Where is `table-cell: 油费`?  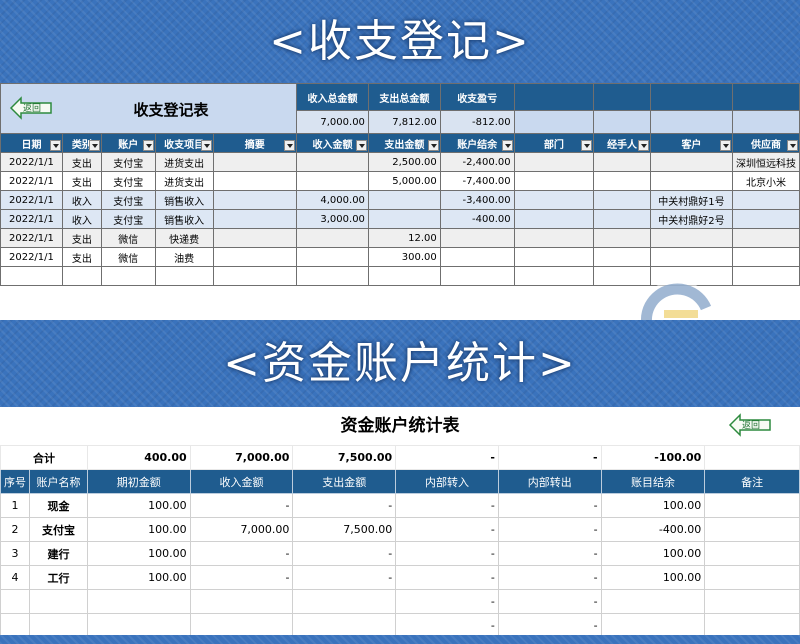 table-cell: 油费 is located at coordinates (184, 257).